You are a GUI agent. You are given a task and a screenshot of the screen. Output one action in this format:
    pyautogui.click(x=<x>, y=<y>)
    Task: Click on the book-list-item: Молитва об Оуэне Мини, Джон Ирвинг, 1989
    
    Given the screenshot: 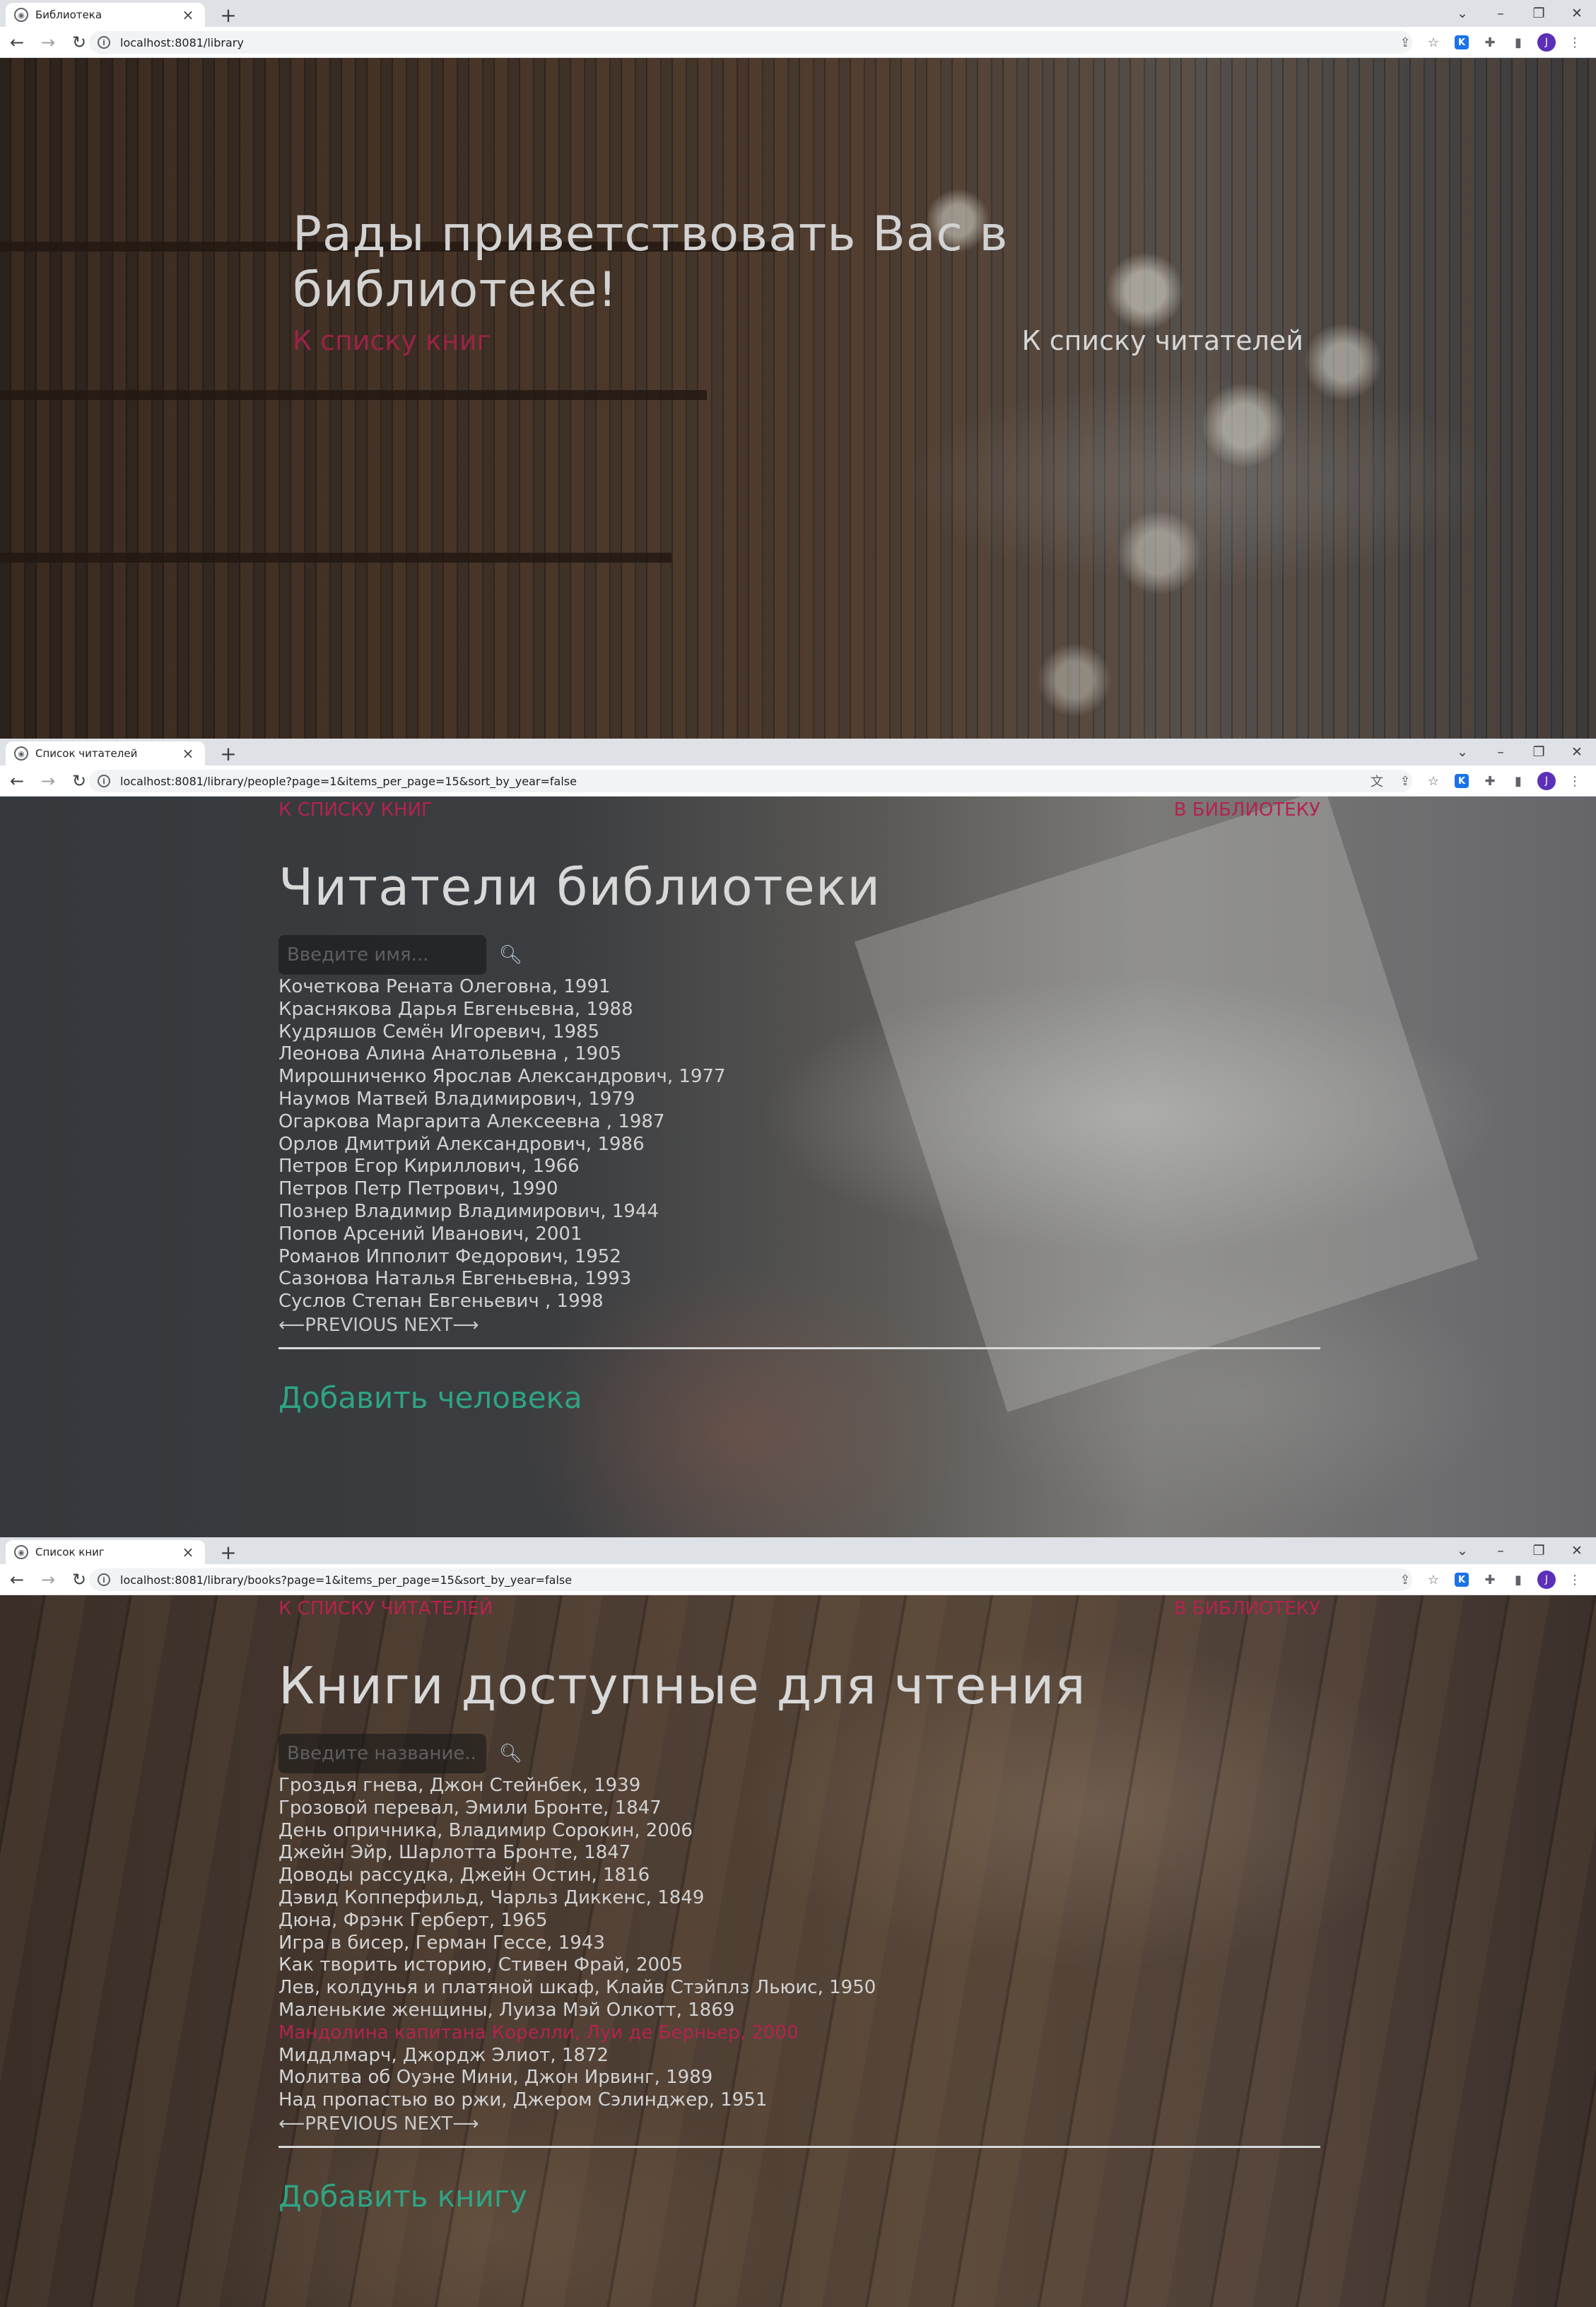 What is the action you would take?
    pyautogui.click(x=799, y=2078)
    